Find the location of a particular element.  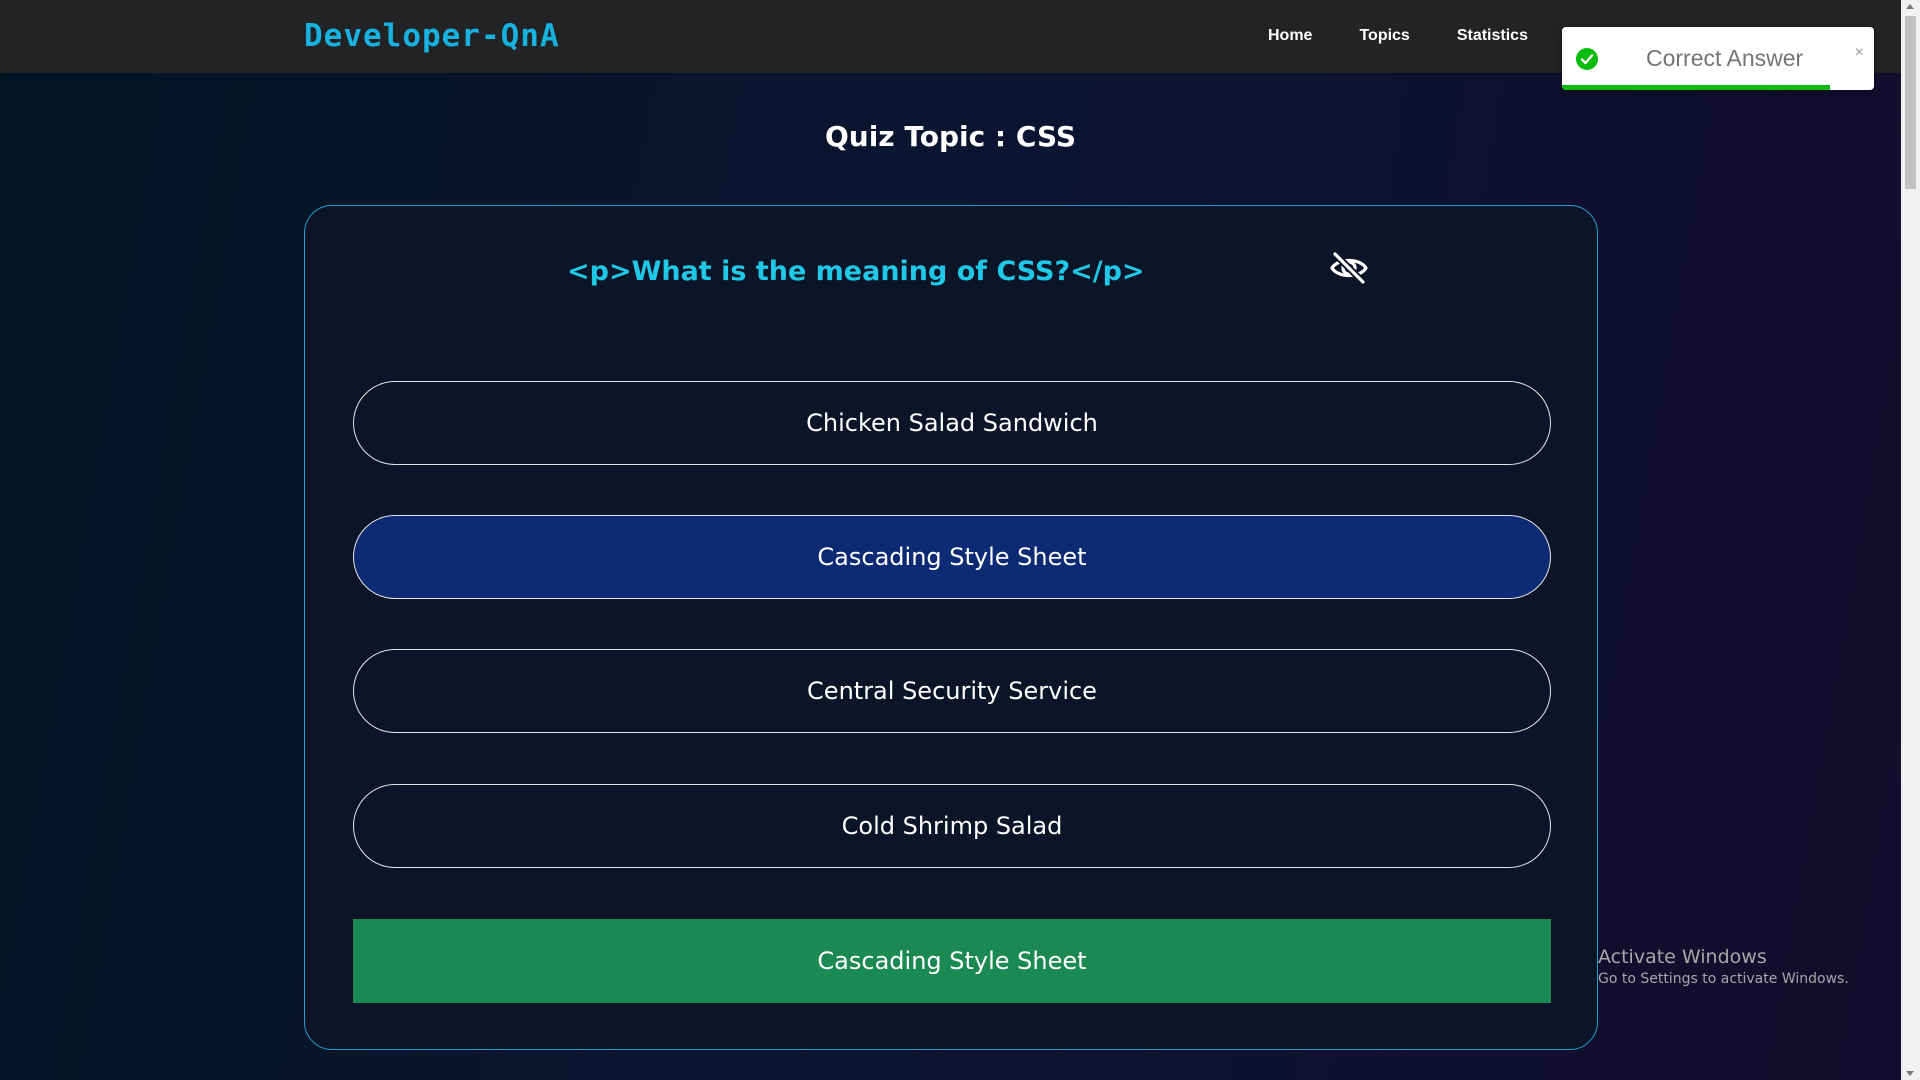

check-circle-icon is located at coordinates (1587, 59).